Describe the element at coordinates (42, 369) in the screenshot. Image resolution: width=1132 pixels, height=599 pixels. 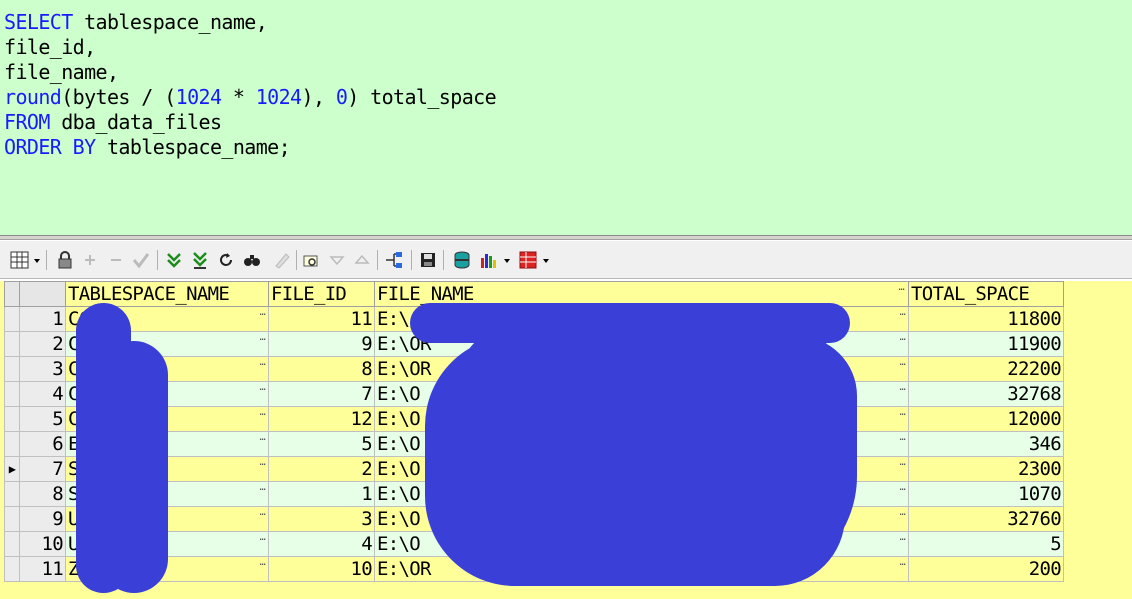
I see `row-number: 3` at that location.